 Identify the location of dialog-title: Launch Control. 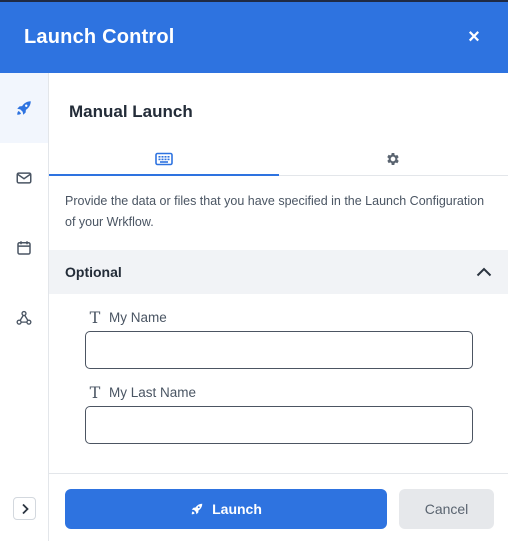
(99, 37).